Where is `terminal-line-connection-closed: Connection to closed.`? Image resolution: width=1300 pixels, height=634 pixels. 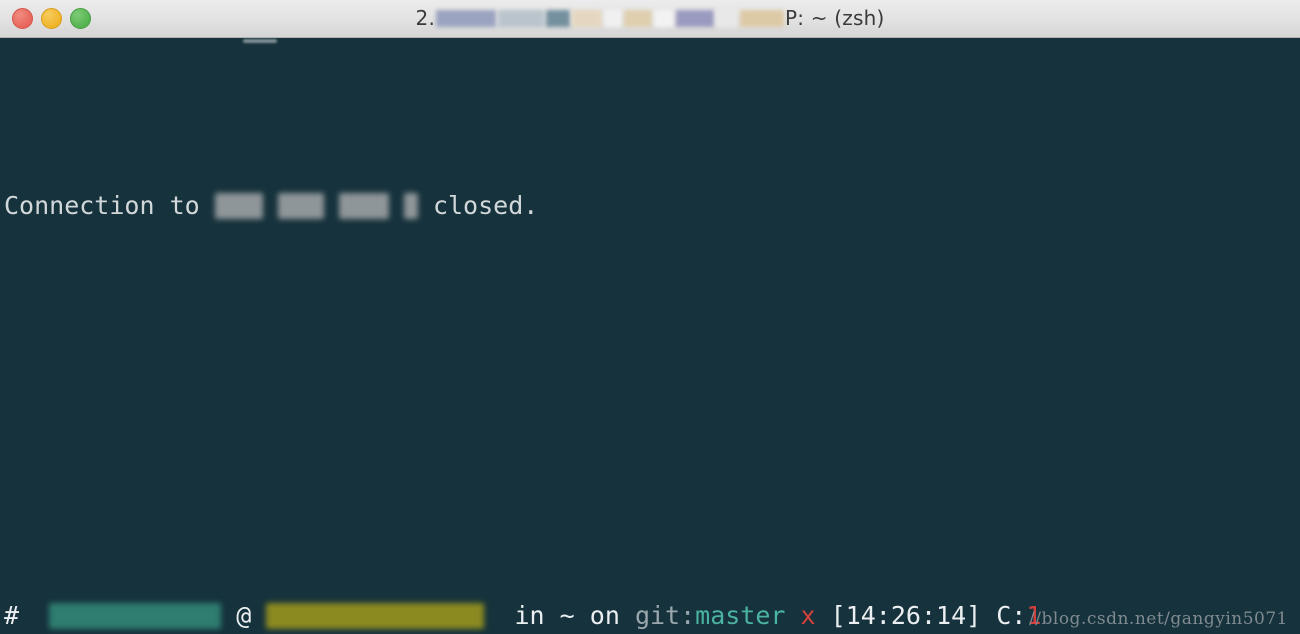
terminal-line-connection-closed: Connection to closed. is located at coordinates (568, 206).